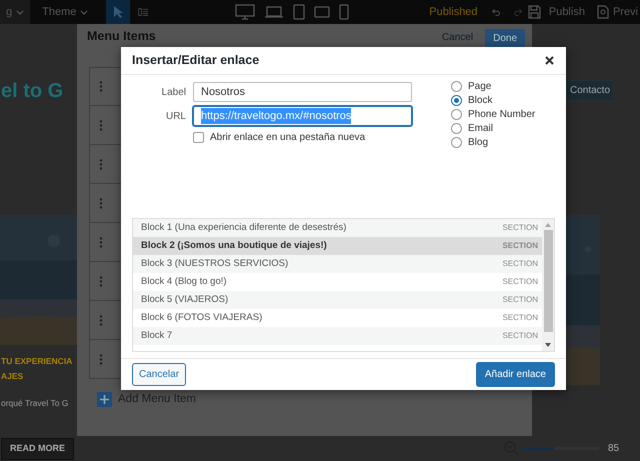 The width and height of the screenshot is (640, 461). Describe the element at coordinates (505, 38) in the screenshot. I see `done-button: Done` at that location.